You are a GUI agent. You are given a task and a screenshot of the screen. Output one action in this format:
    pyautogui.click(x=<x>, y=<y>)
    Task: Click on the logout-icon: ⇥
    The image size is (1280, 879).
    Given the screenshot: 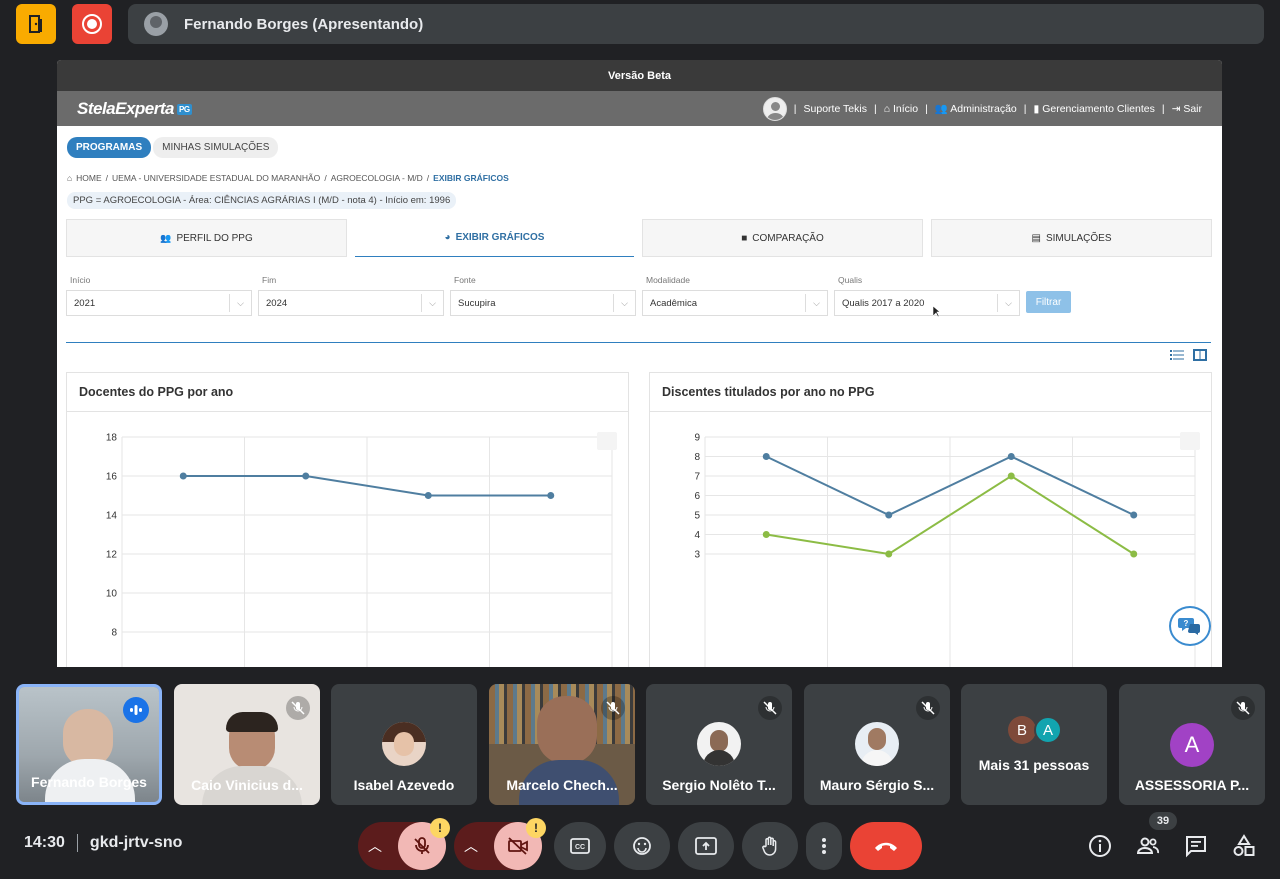 What is the action you would take?
    pyautogui.click(x=1176, y=108)
    